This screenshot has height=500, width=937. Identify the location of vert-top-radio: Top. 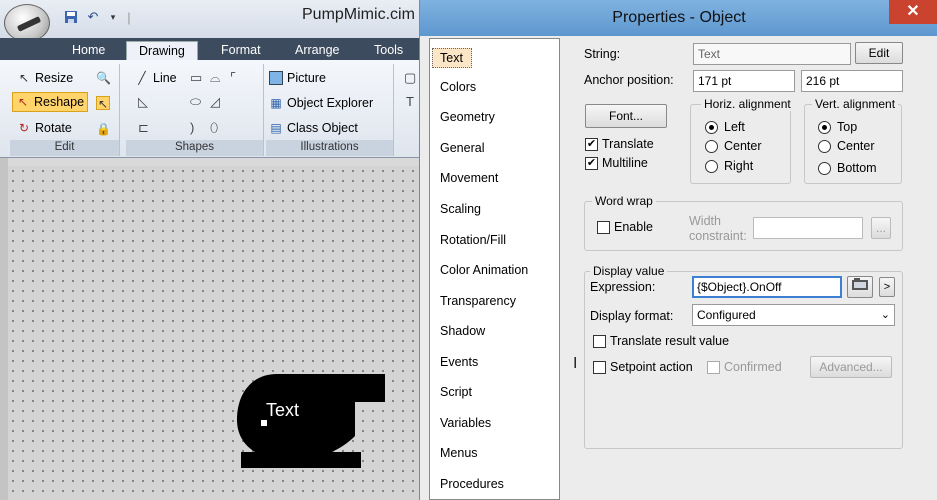
(837, 127).